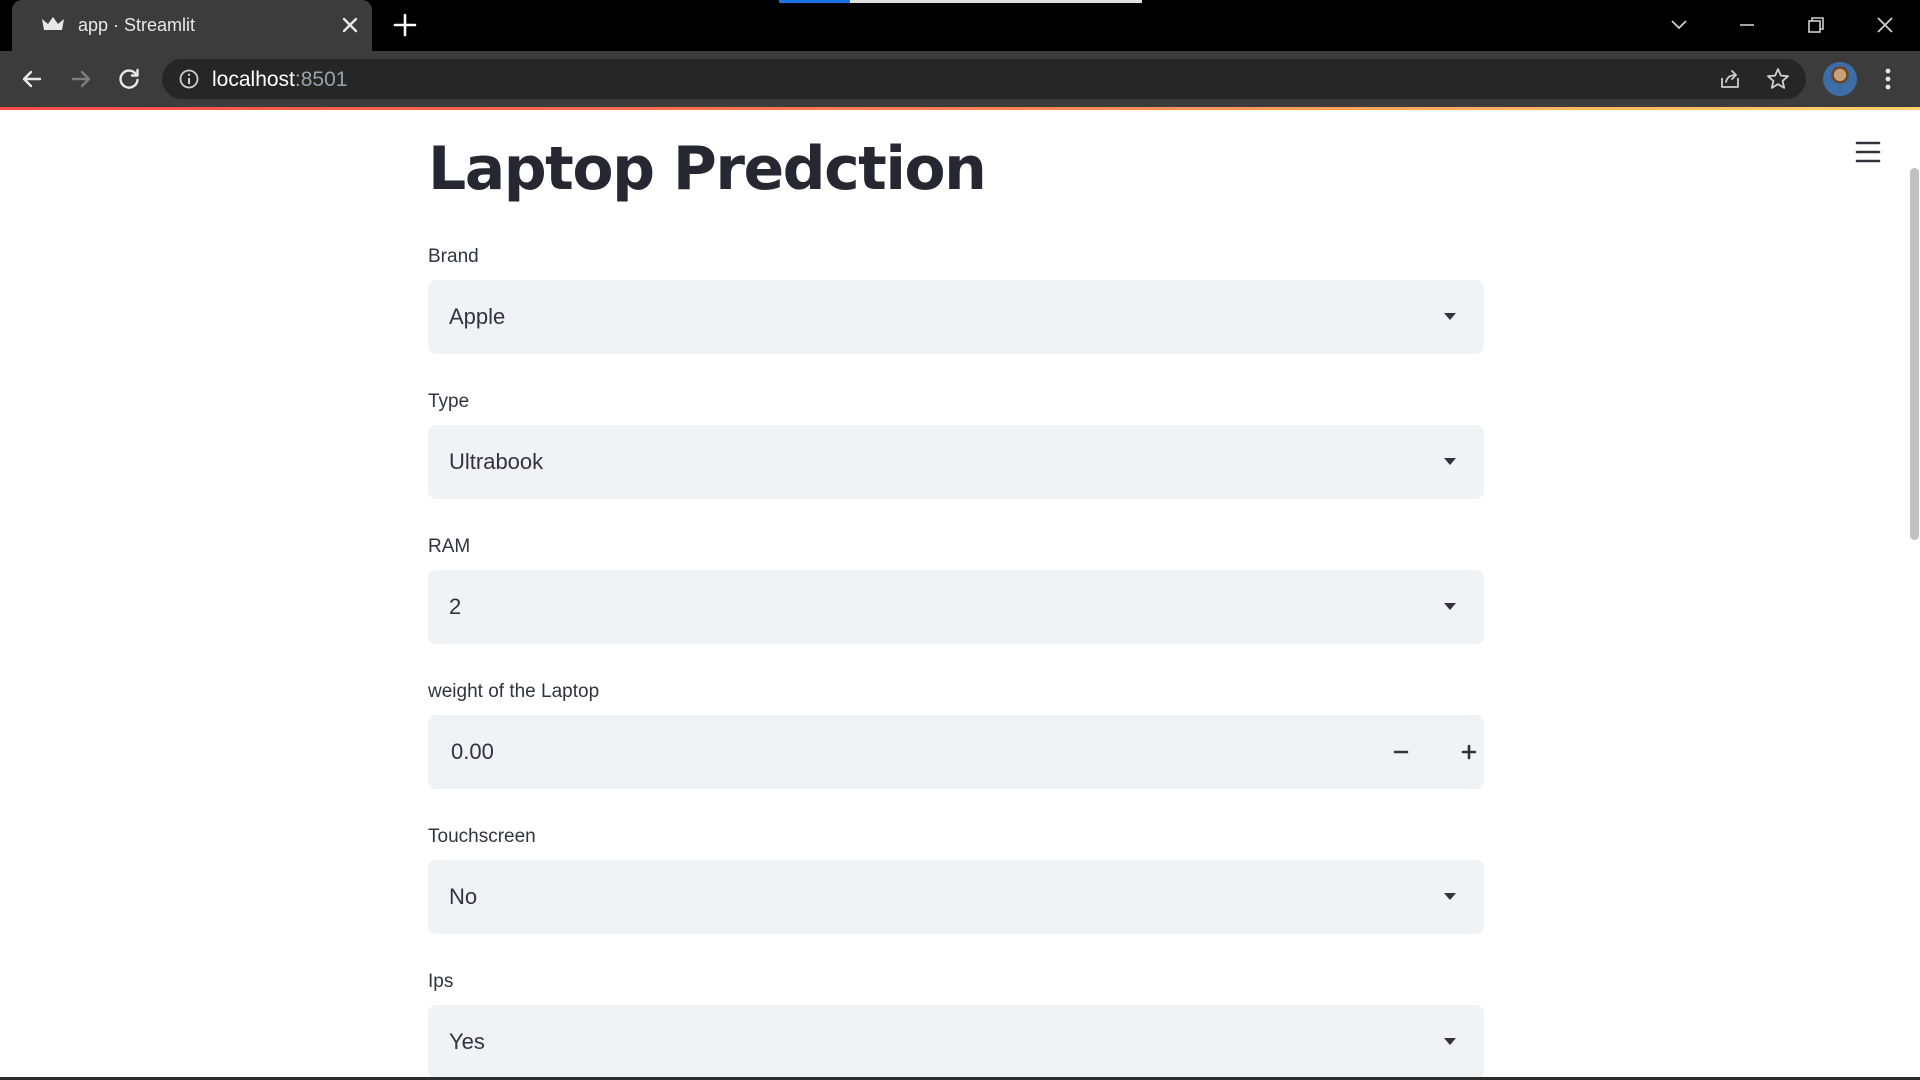 This screenshot has width=1920, height=1080. Describe the element at coordinates (984, 79) in the screenshot. I see `address-bar: localhost:8501` at that location.